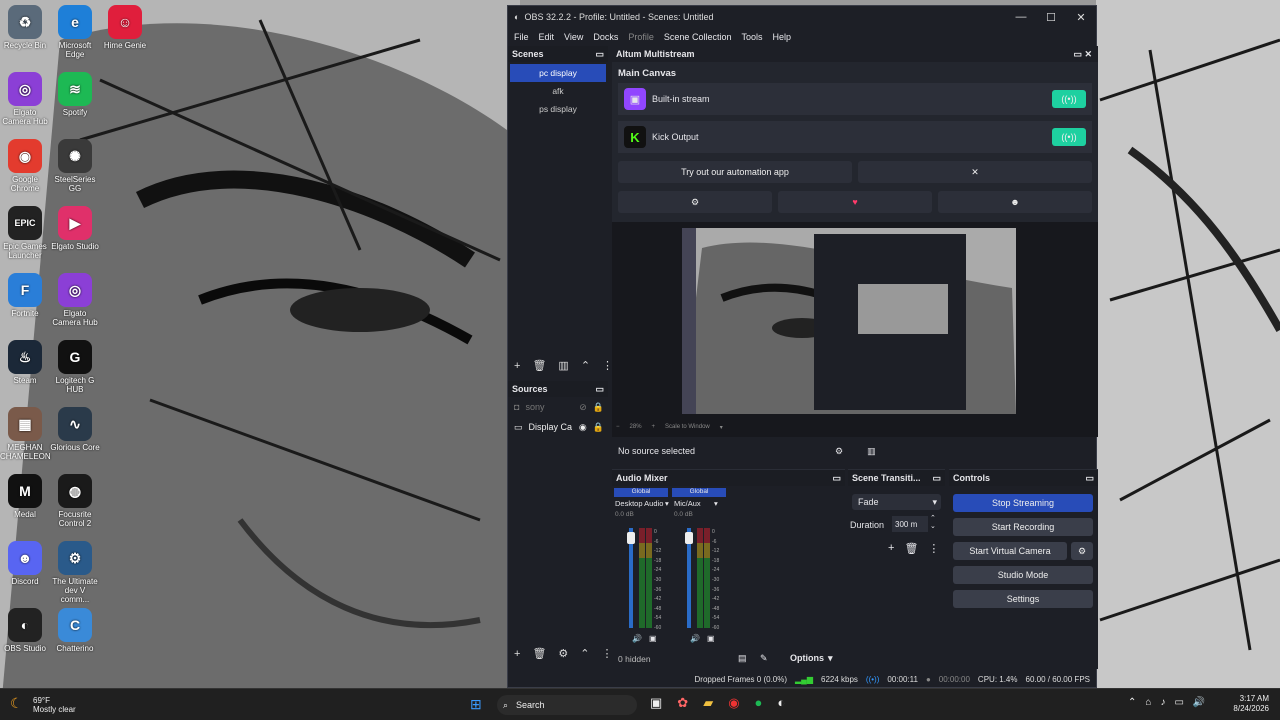 This screenshot has height=720, width=1280. What do you see at coordinates (75, 501) in the screenshot?
I see `desktop-icon: ◍ Focusrite Control 2` at bounding box center [75, 501].